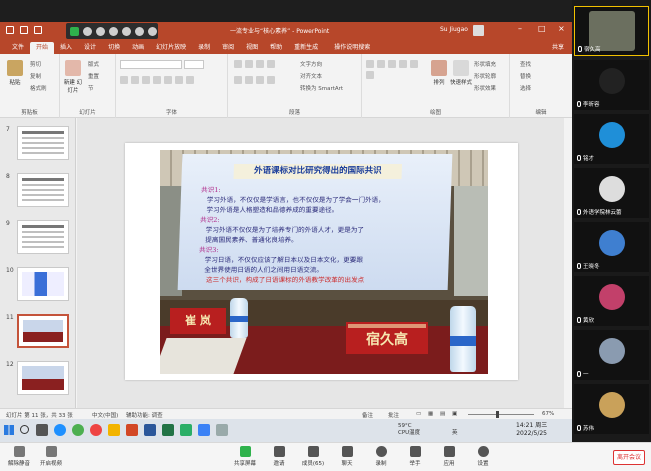 The width and height of the screenshot is (651, 471). I want to click on outdent-icon, so click(271, 64).